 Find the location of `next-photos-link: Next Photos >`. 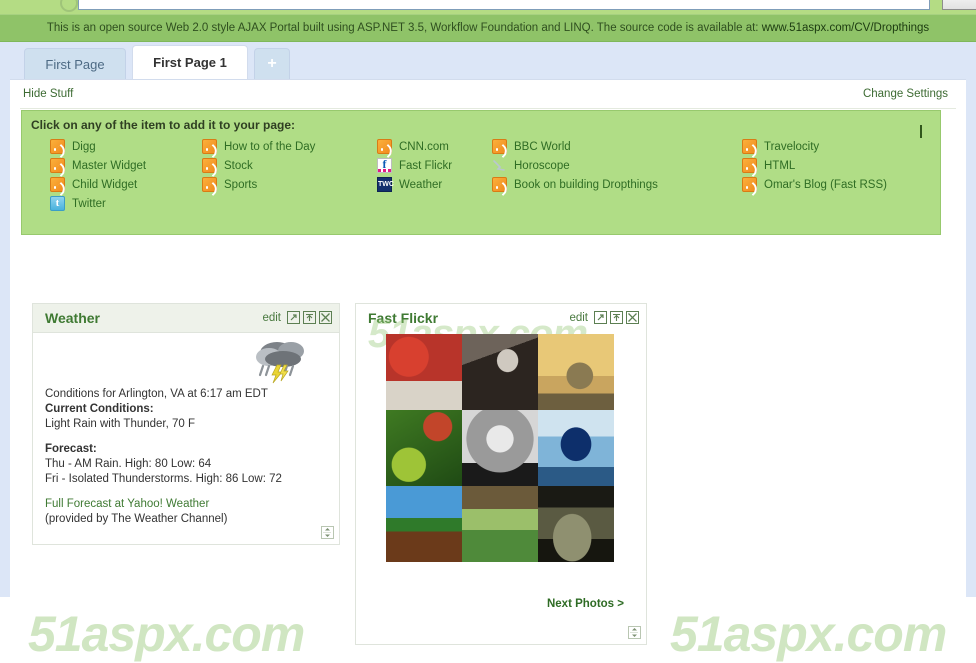

next-photos-link: Next Photos > is located at coordinates (585, 604).